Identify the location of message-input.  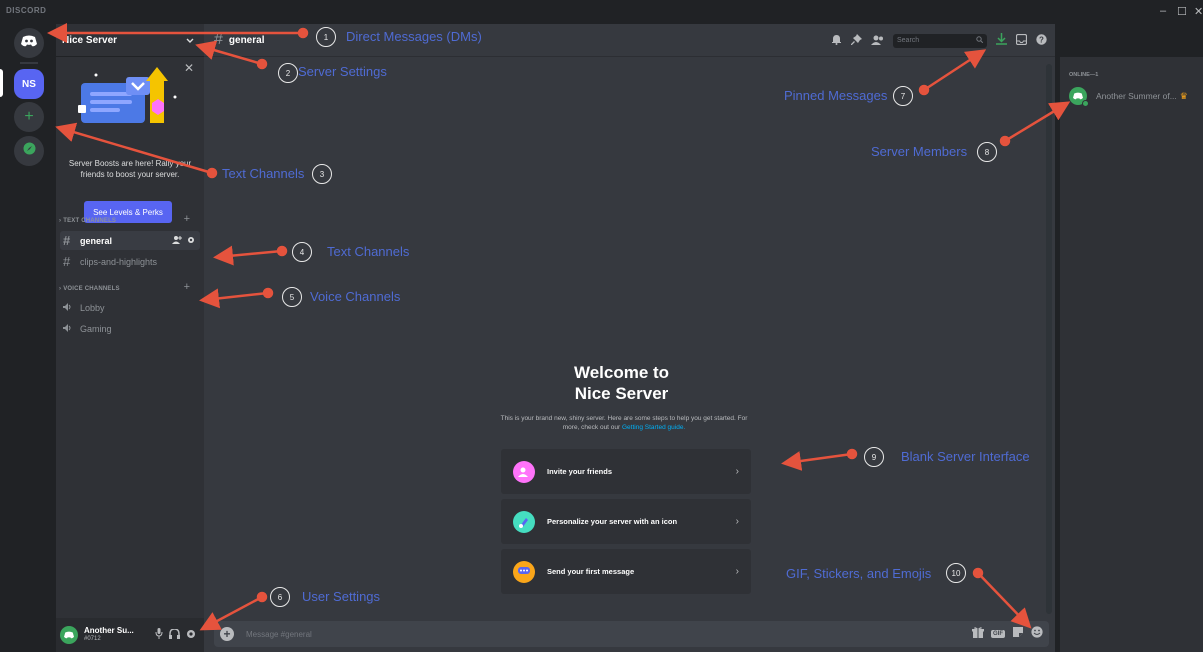
(609, 634).